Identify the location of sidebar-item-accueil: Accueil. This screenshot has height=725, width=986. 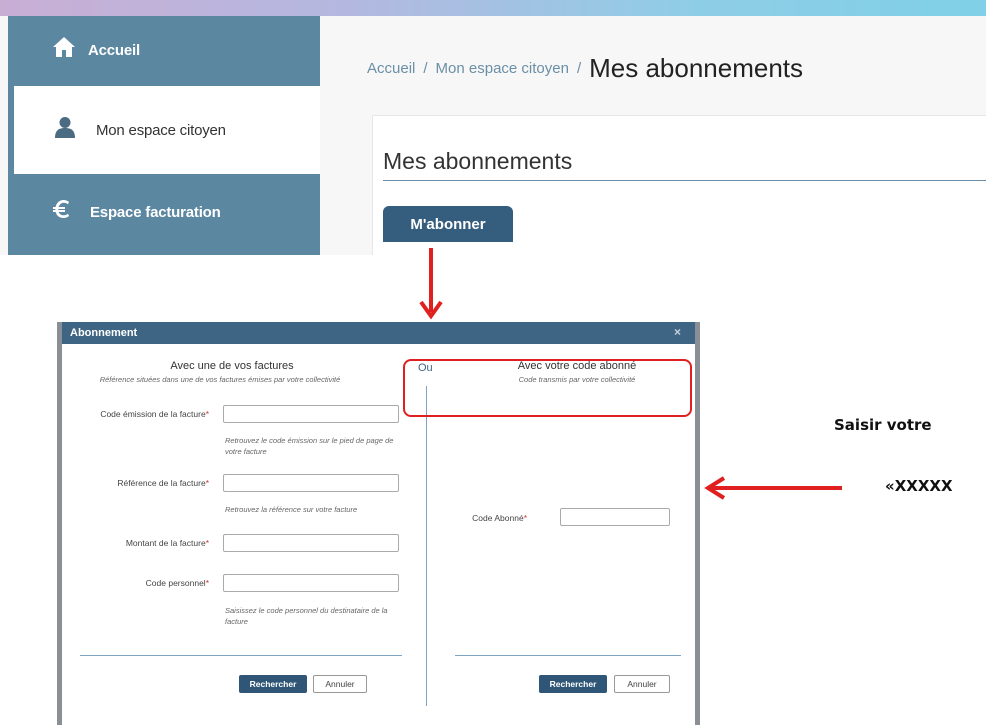
(164, 50).